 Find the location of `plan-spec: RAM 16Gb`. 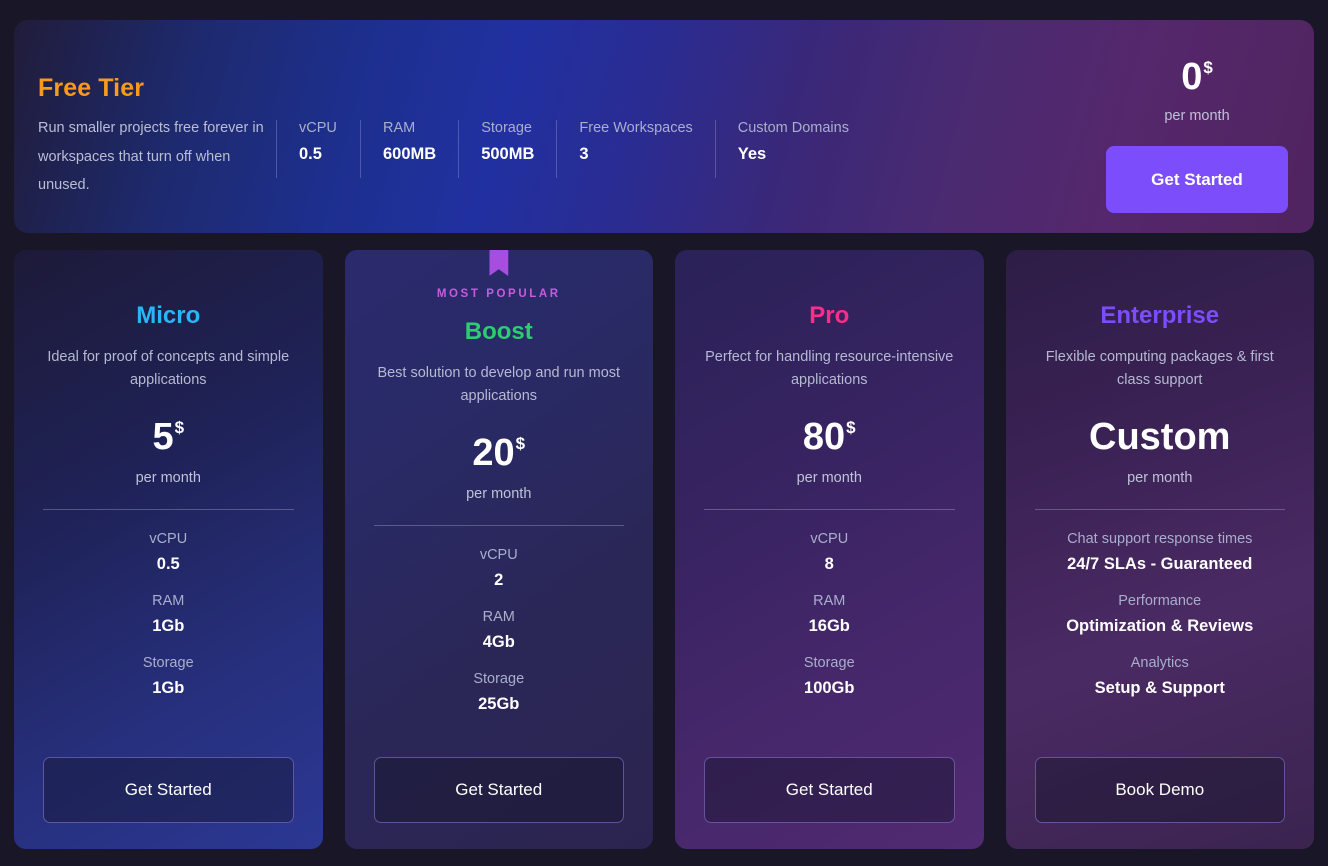

plan-spec: RAM 16Gb is located at coordinates (829, 614).